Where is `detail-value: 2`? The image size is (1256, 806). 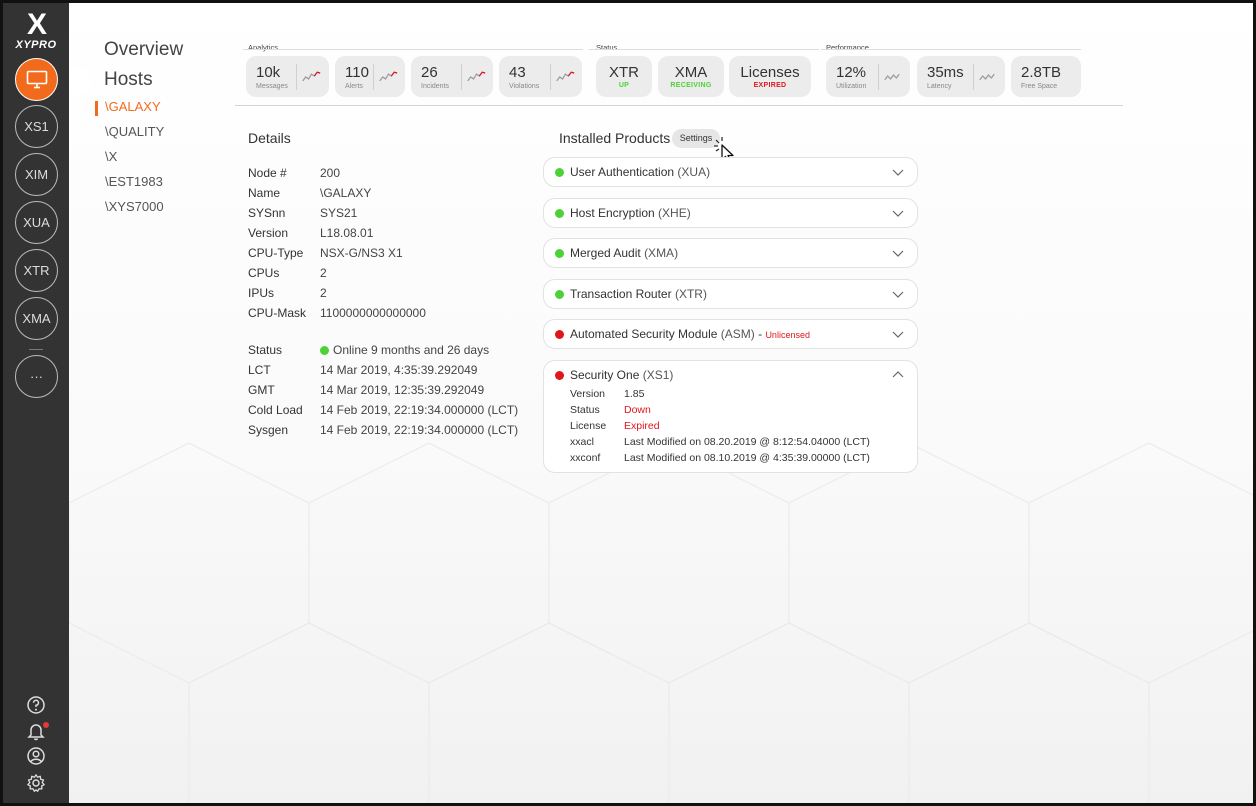 detail-value: 2 is located at coordinates (323, 273).